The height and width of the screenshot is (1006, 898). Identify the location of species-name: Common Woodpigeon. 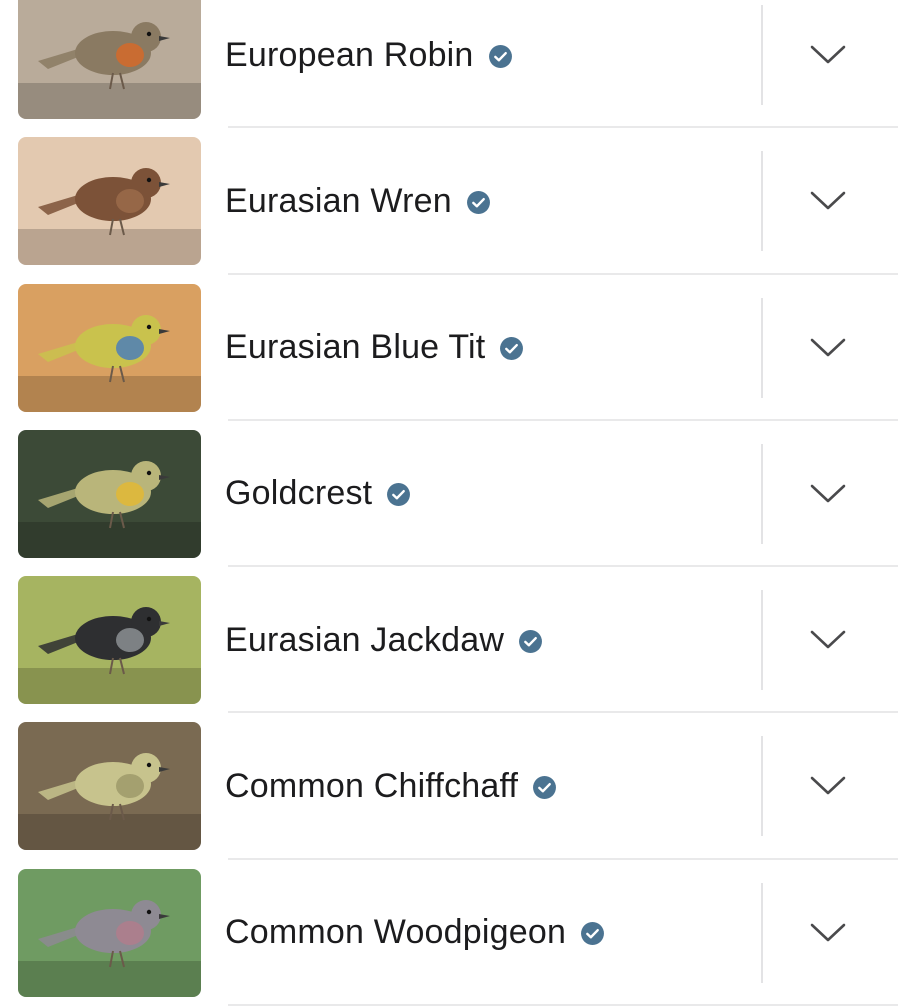
(396, 932).